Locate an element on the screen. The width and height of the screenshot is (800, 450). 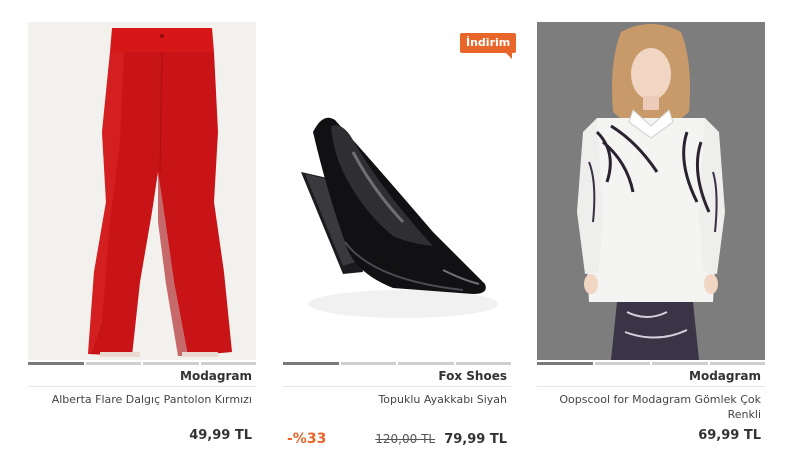
price-row: 69,99 TL is located at coordinates (651, 435).